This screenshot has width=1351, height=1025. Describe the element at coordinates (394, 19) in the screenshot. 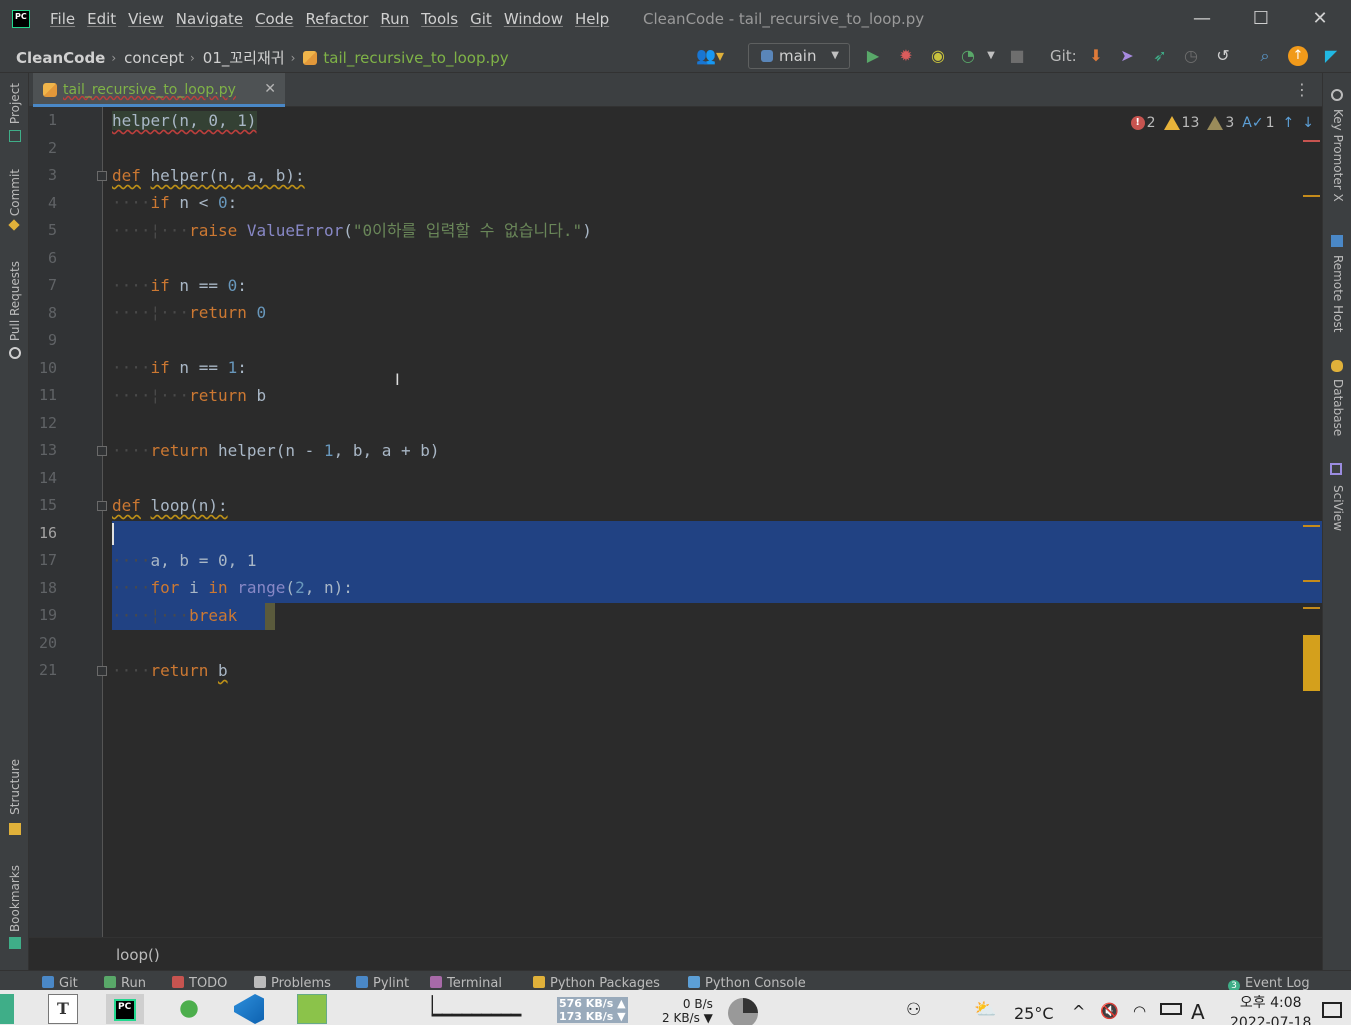

I see `menu-run: Run` at that location.